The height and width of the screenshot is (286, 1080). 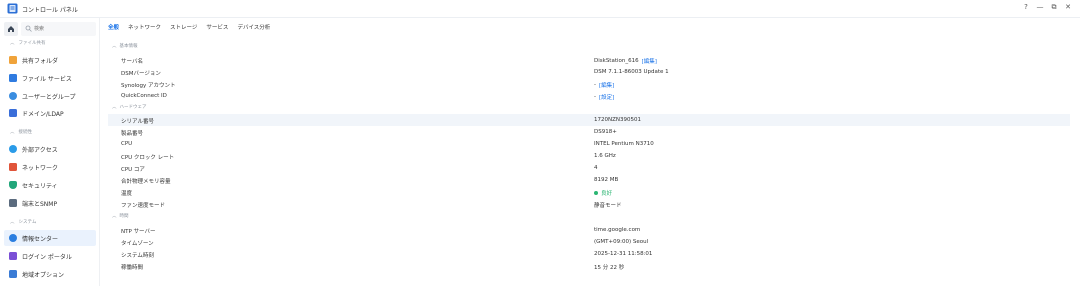 I want to click on setup-quickconnect-link: [設定], so click(x=606, y=97).